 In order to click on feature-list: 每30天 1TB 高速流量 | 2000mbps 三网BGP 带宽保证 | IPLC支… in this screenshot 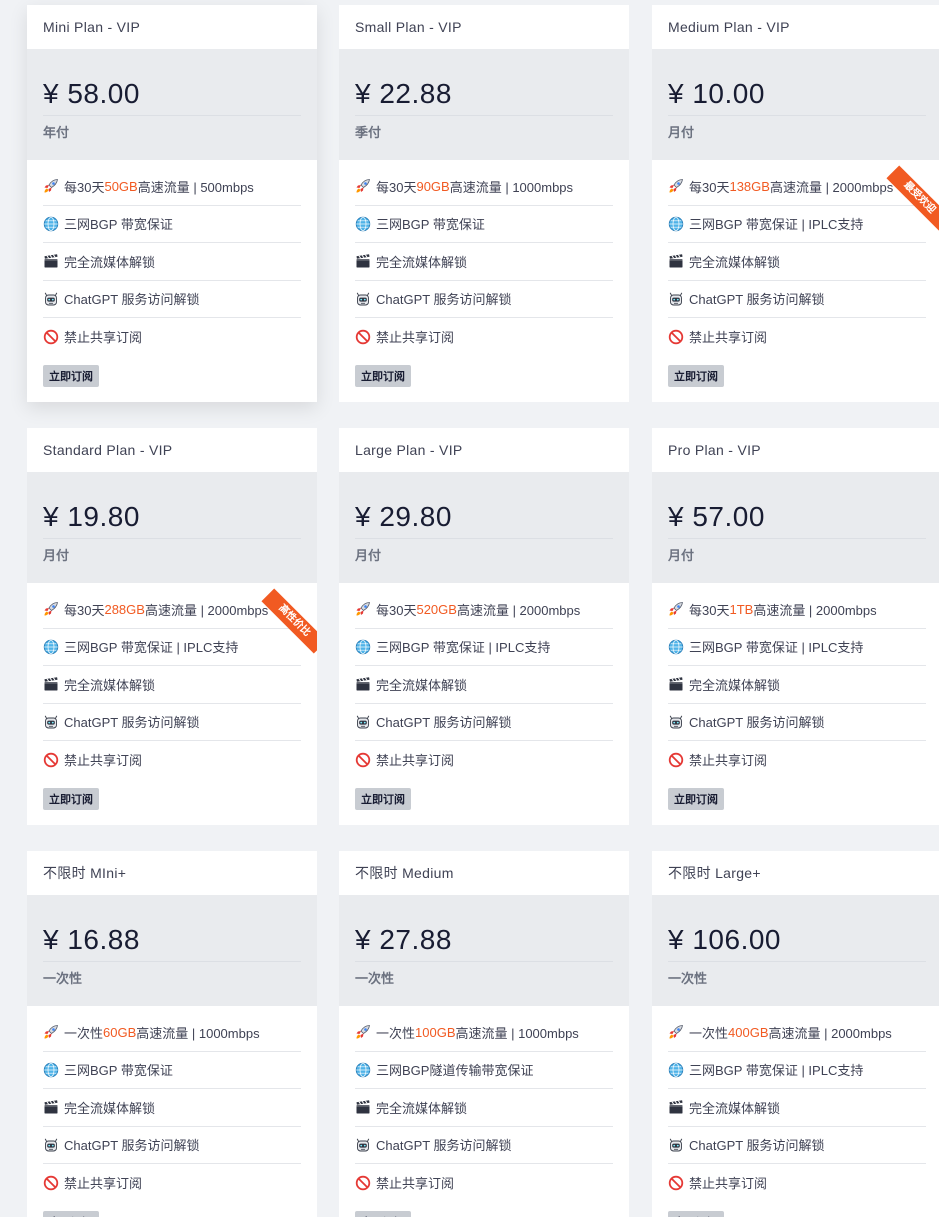, I will do `click(795, 681)`.